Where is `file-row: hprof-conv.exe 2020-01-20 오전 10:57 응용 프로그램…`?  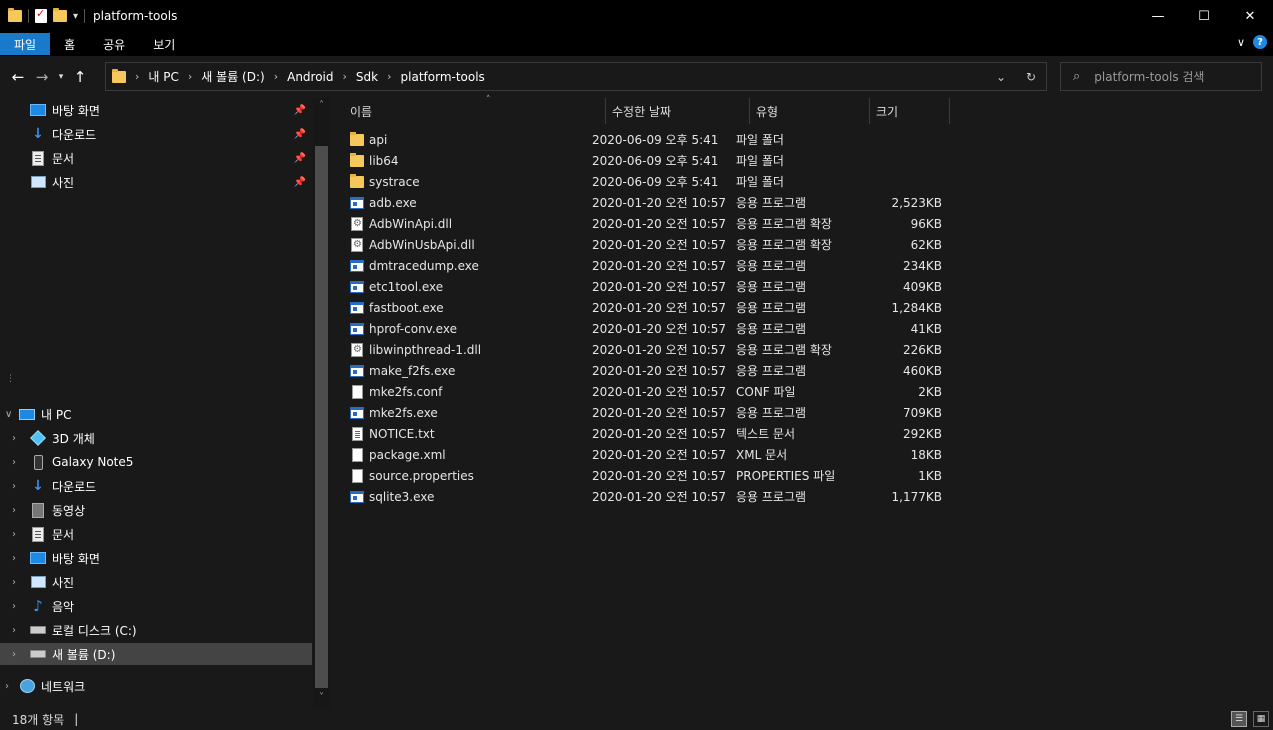
file-row: hprof-conv.exe 2020-01-20 오전 10:57 응용 프로그램… is located at coordinates (650, 328).